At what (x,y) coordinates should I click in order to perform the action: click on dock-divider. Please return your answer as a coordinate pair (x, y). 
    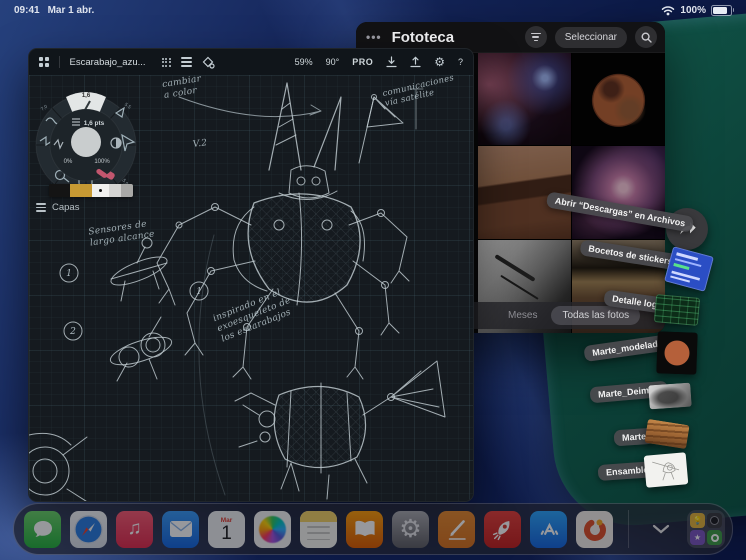
    Looking at the image, I should click on (628, 529).